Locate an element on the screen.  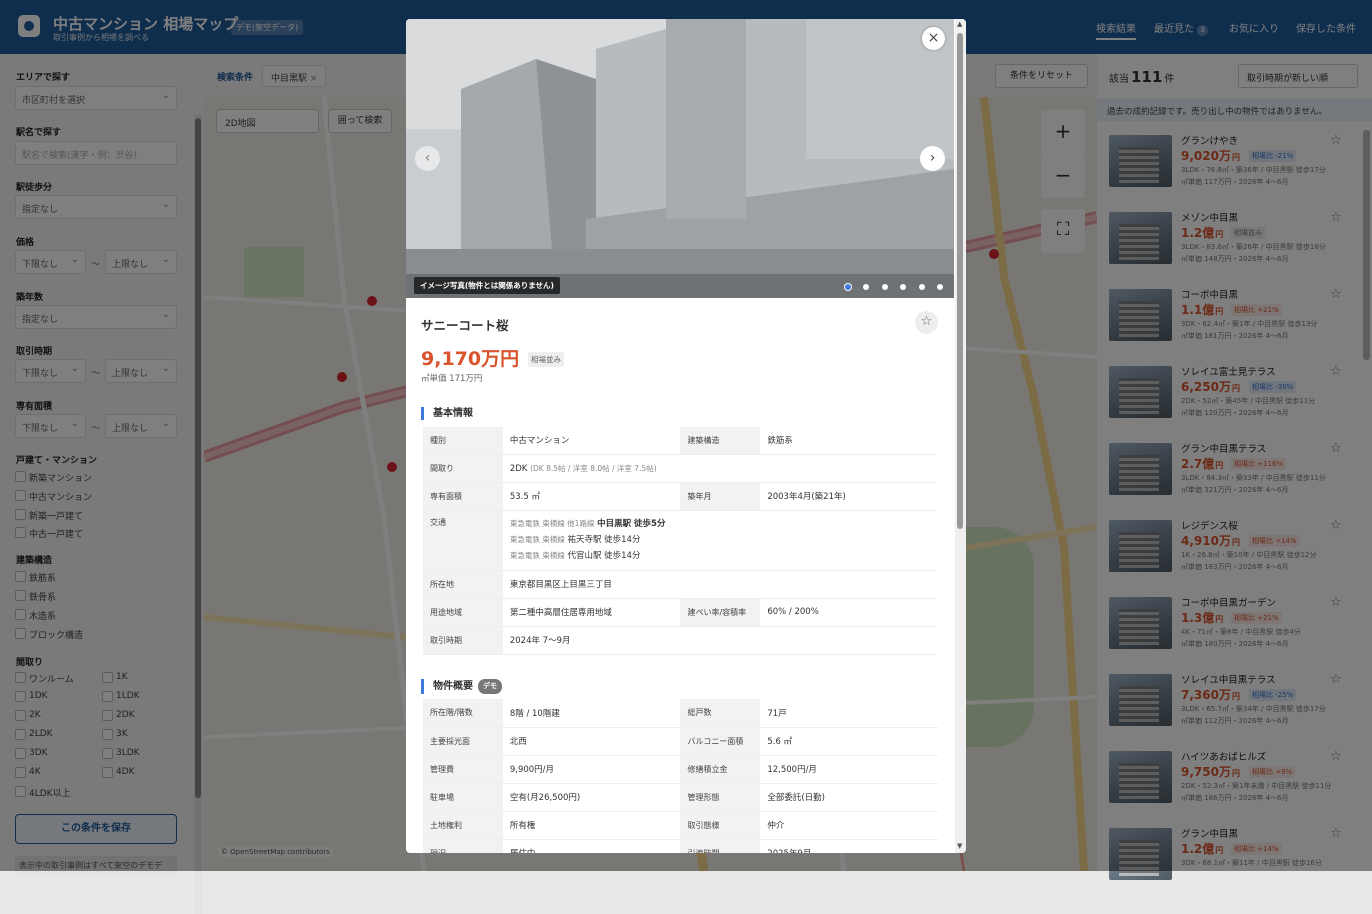
info-key: 管理形態 is located at coordinates (720, 797).